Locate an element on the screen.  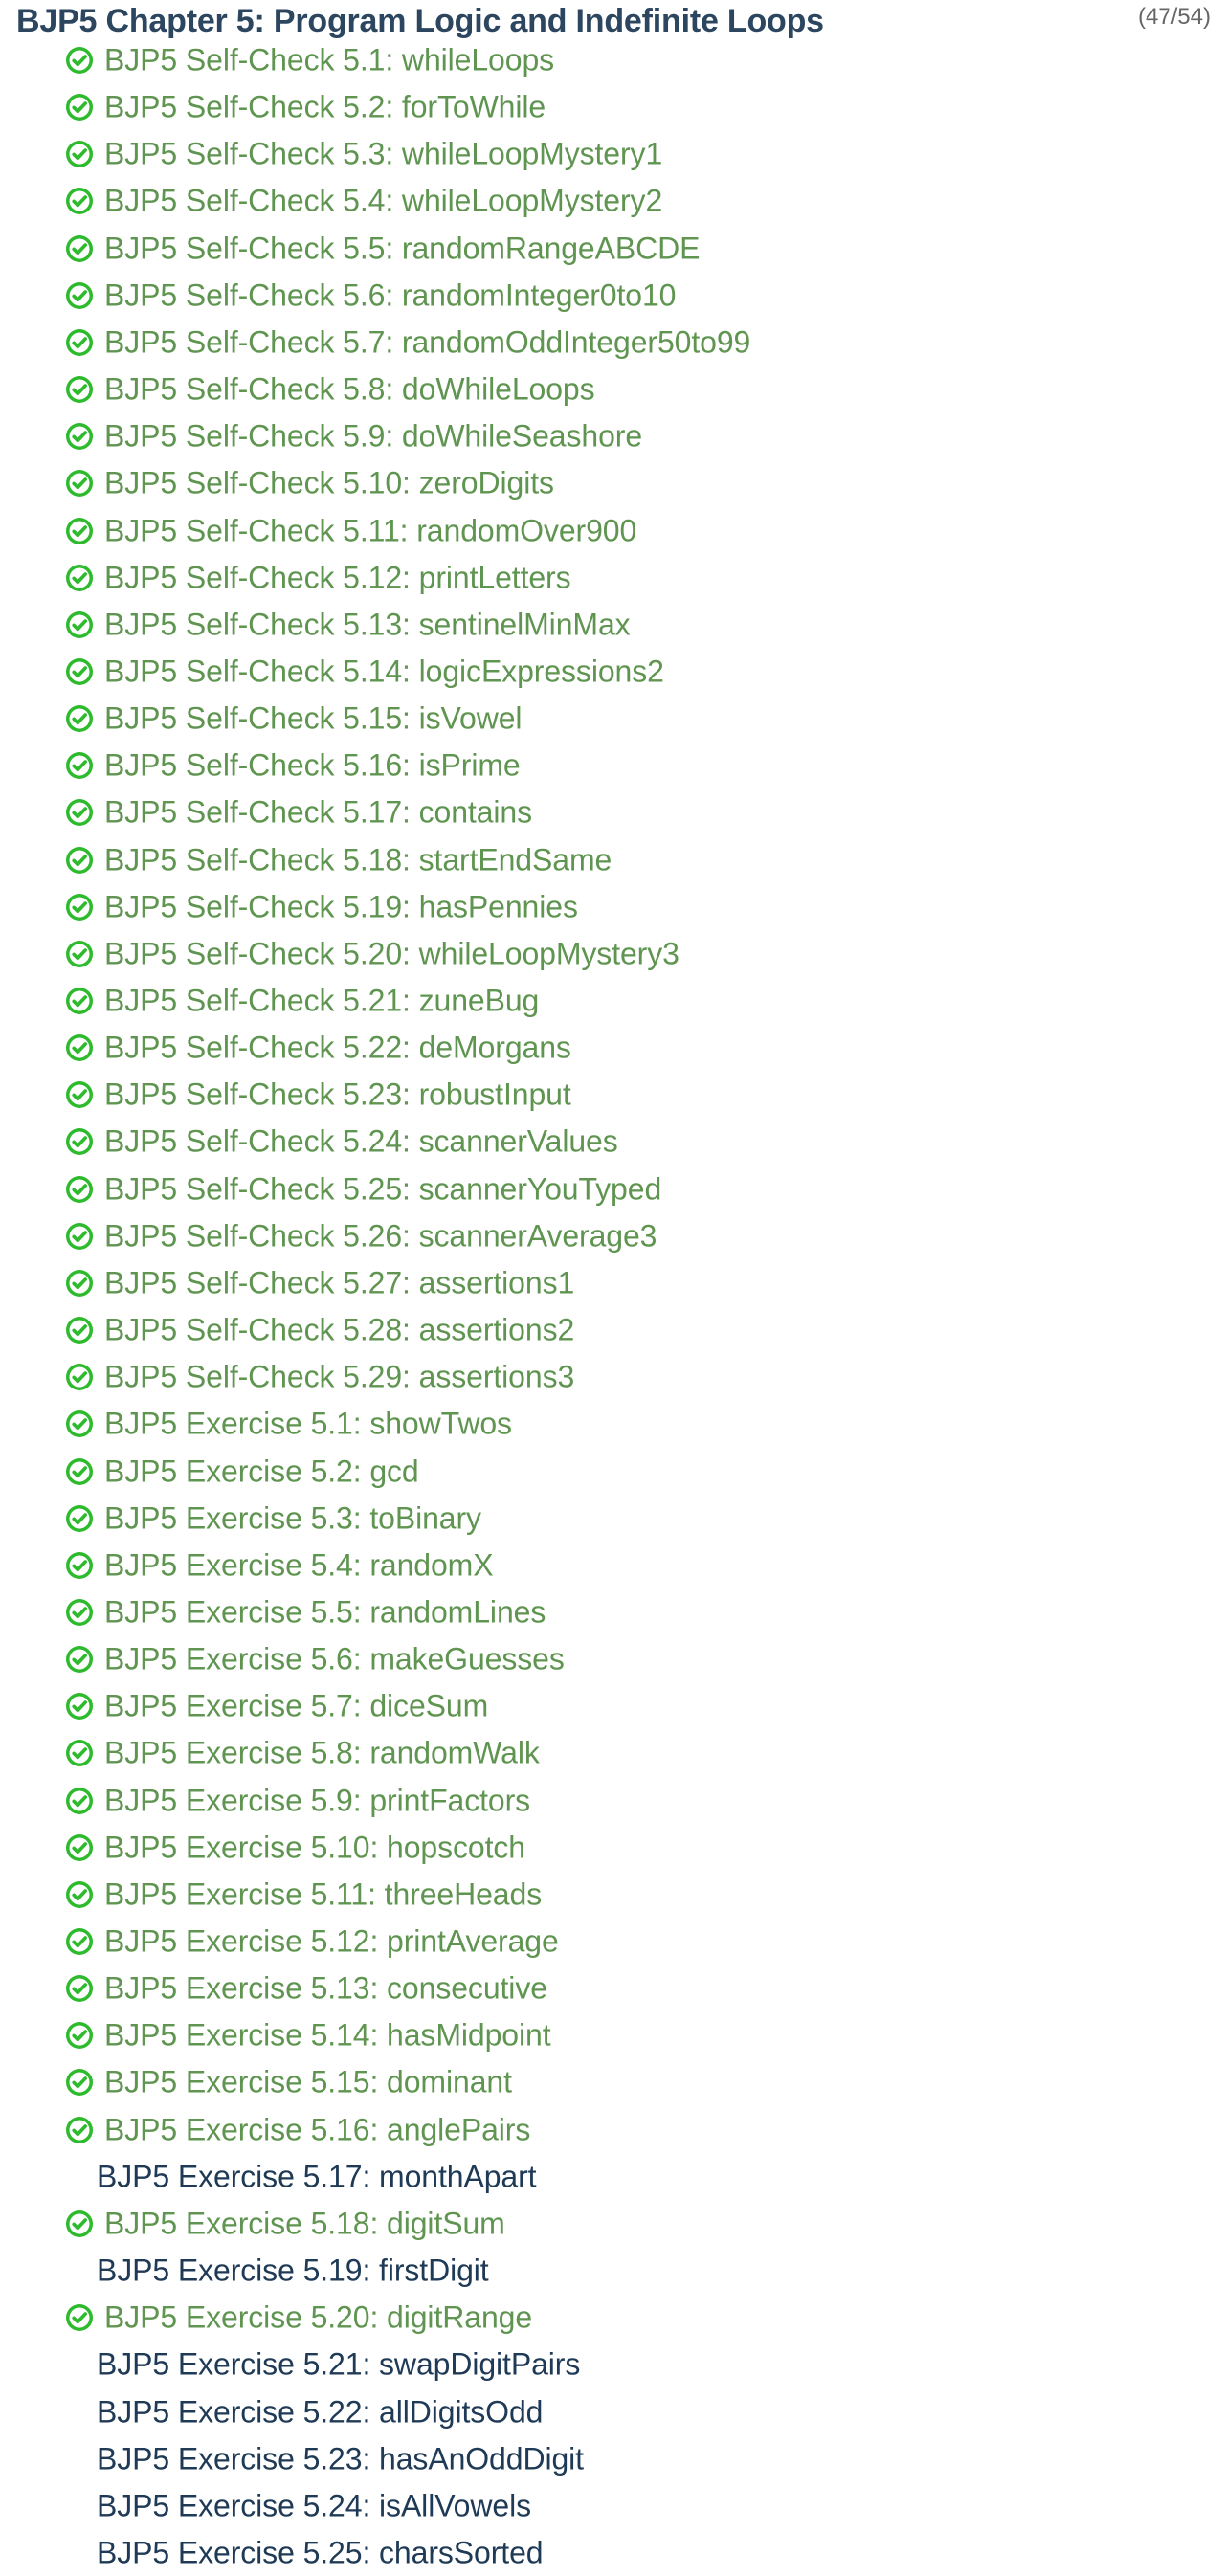
problem-item: BJP5 Self-Check 5.19: hasPennies is located at coordinates (574, 907).